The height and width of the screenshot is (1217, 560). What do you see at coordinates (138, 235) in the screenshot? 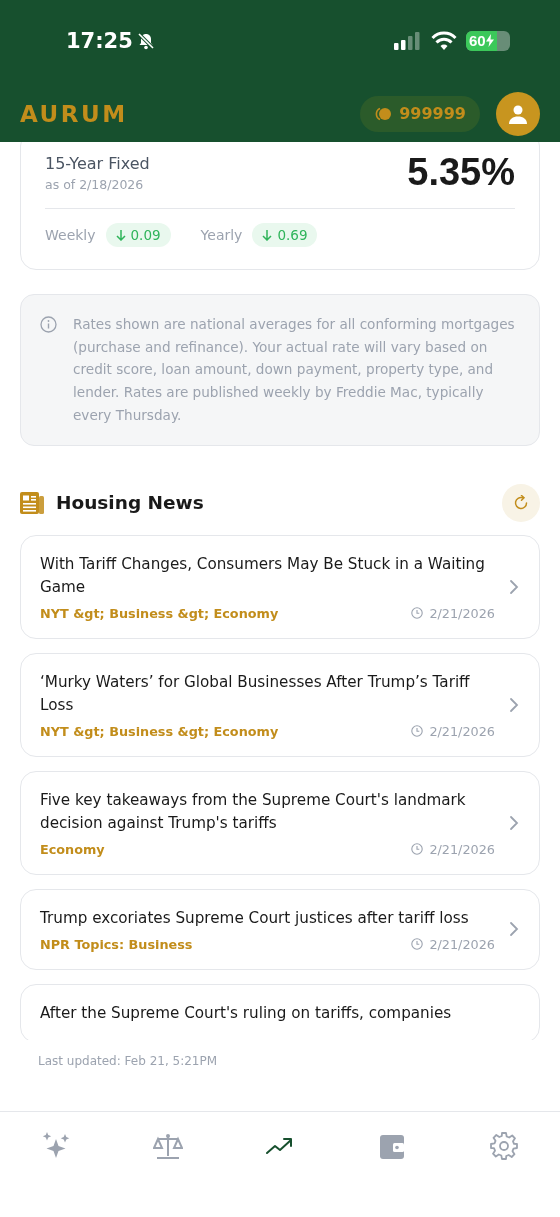
I see `change-badge: 0.09` at bounding box center [138, 235].